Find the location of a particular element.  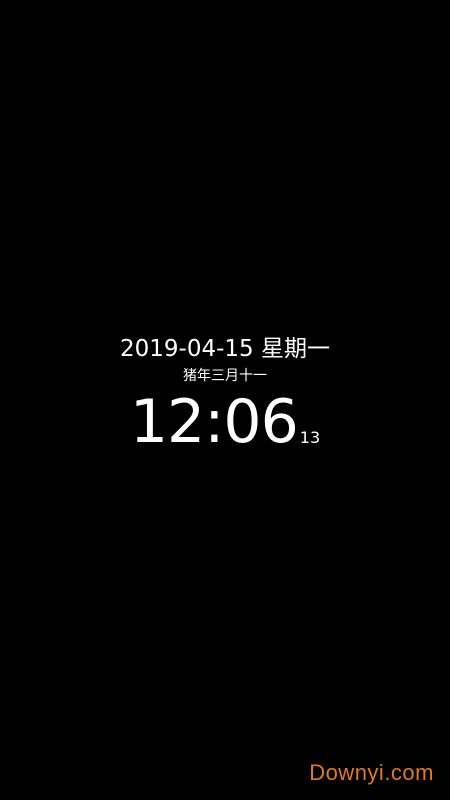

date-text: 2019-04-15 is located at coordinates (187, 349).